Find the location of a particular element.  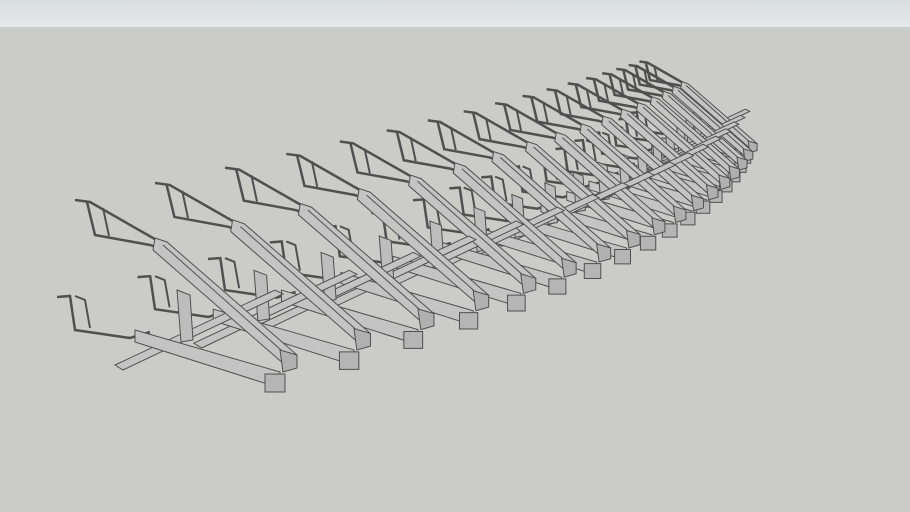

support-post is located at coordinates (185, 316).